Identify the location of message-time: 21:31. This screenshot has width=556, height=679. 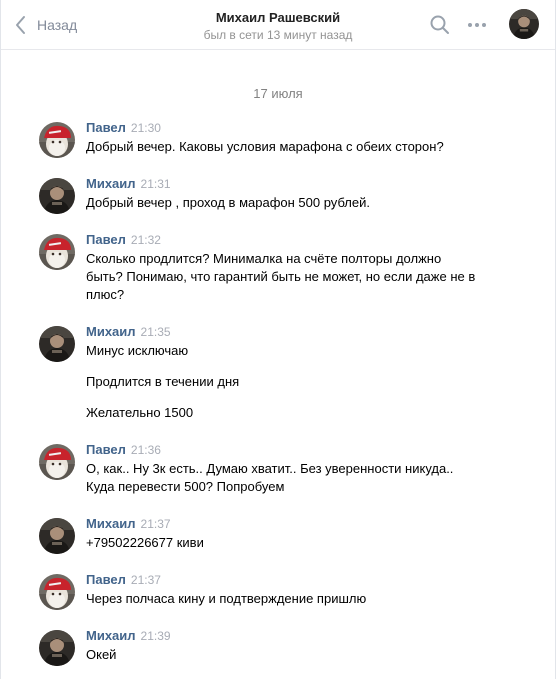
(156, 184).